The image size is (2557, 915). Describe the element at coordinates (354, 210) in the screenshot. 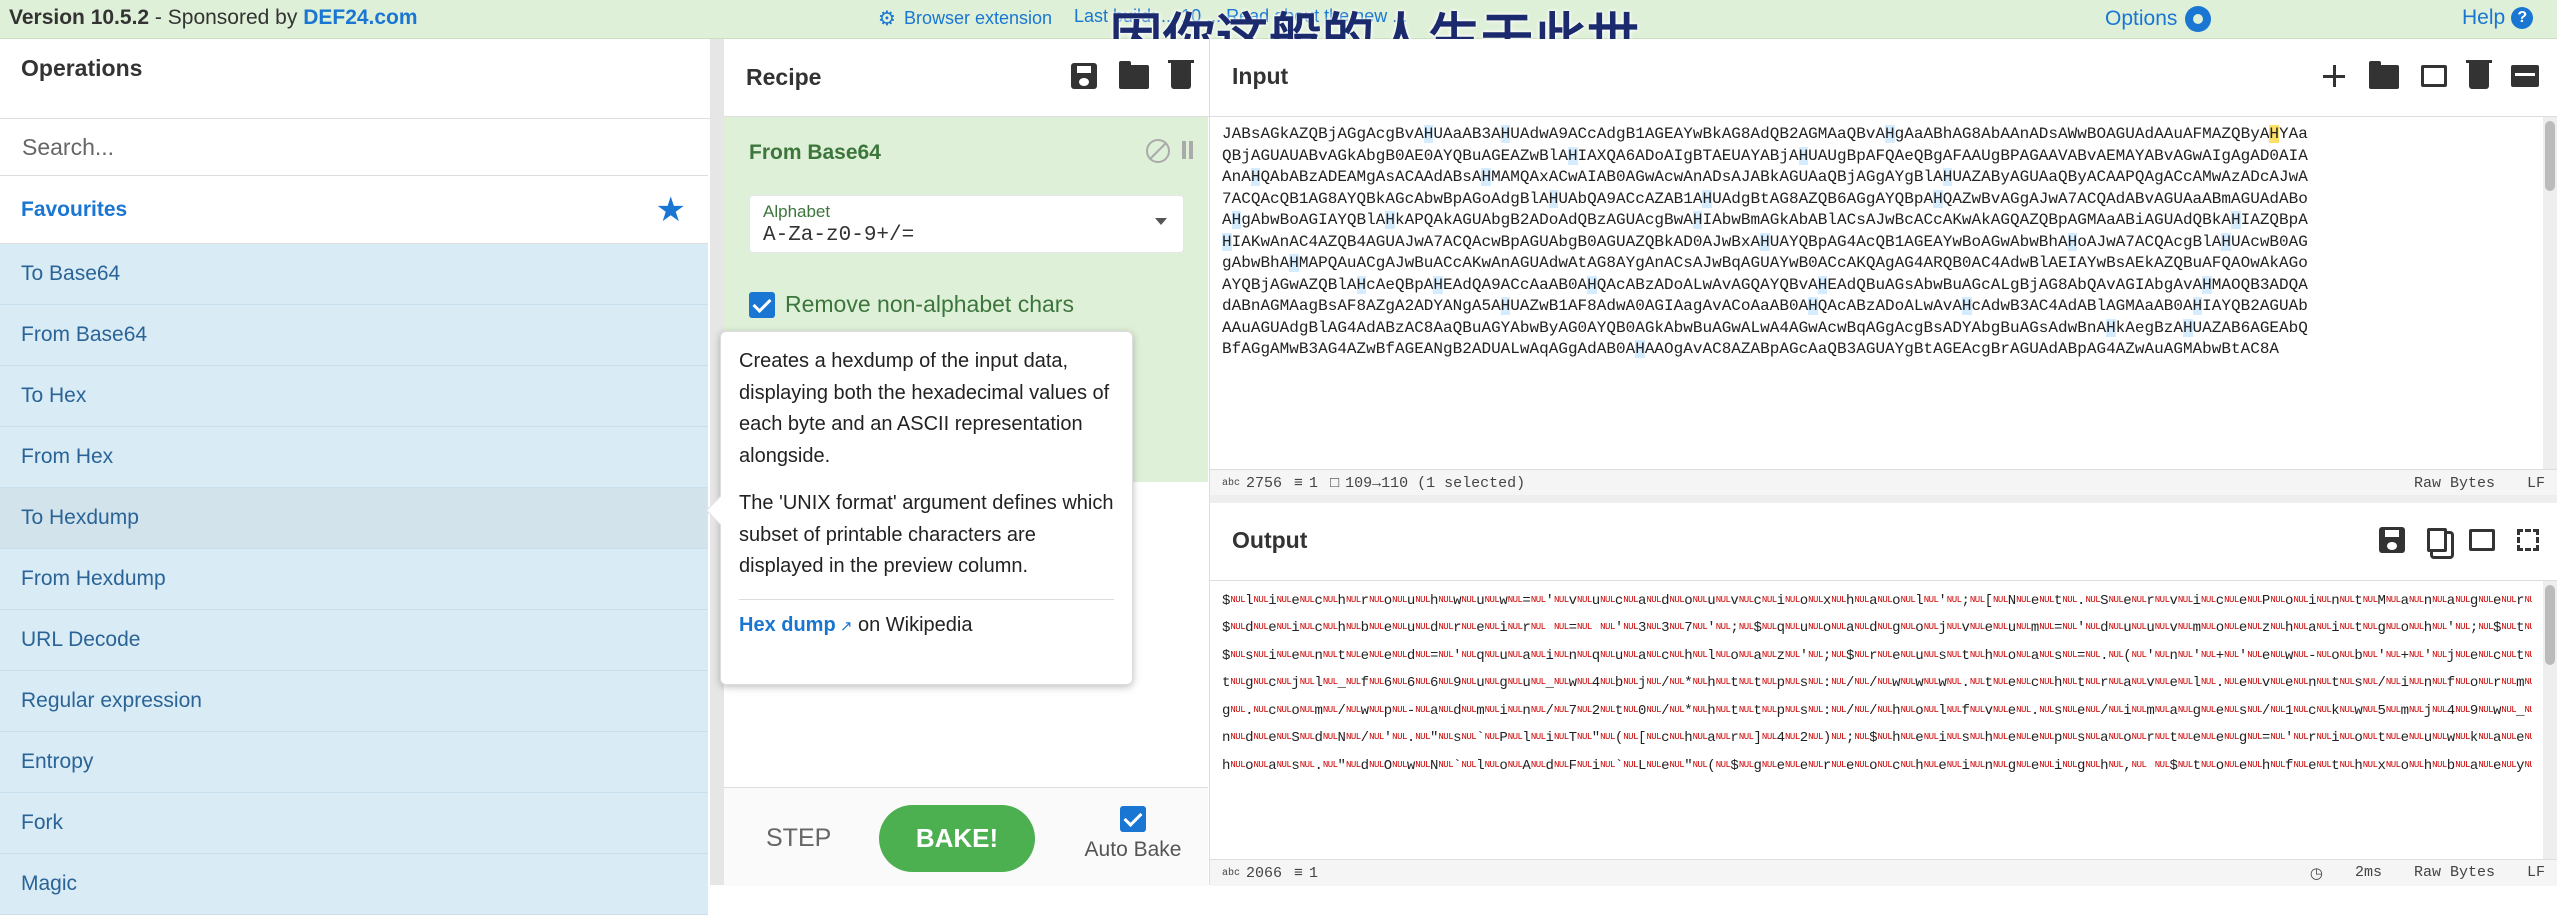

I see `favourites-category: Favourites ★` at that location.